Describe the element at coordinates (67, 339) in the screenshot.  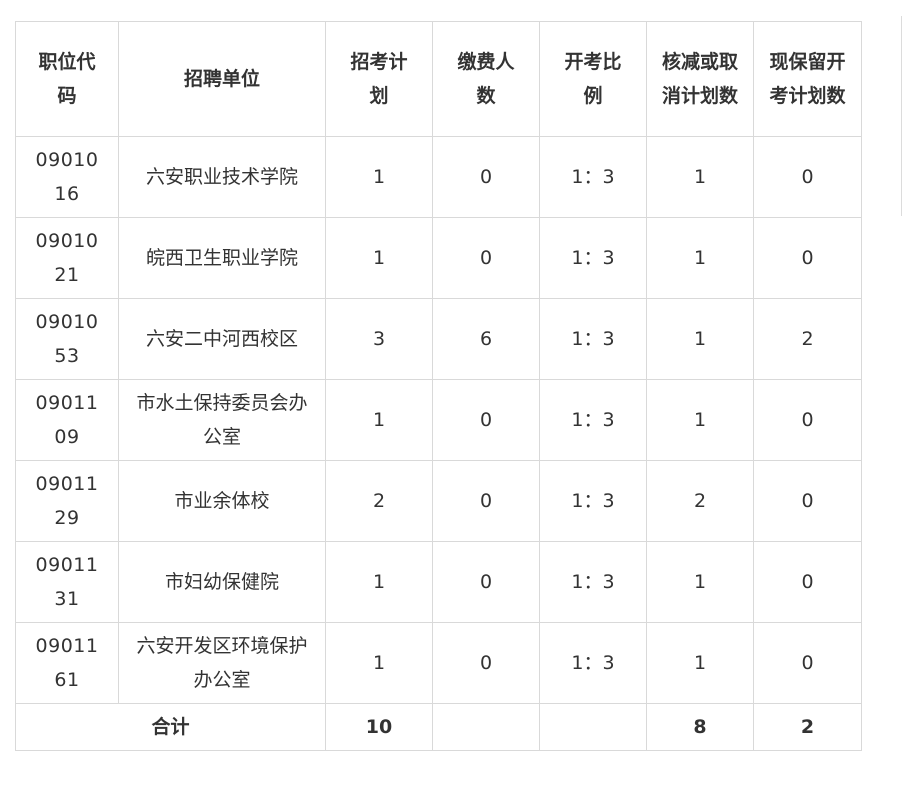
I see `cell-code: 0901053` at that location.